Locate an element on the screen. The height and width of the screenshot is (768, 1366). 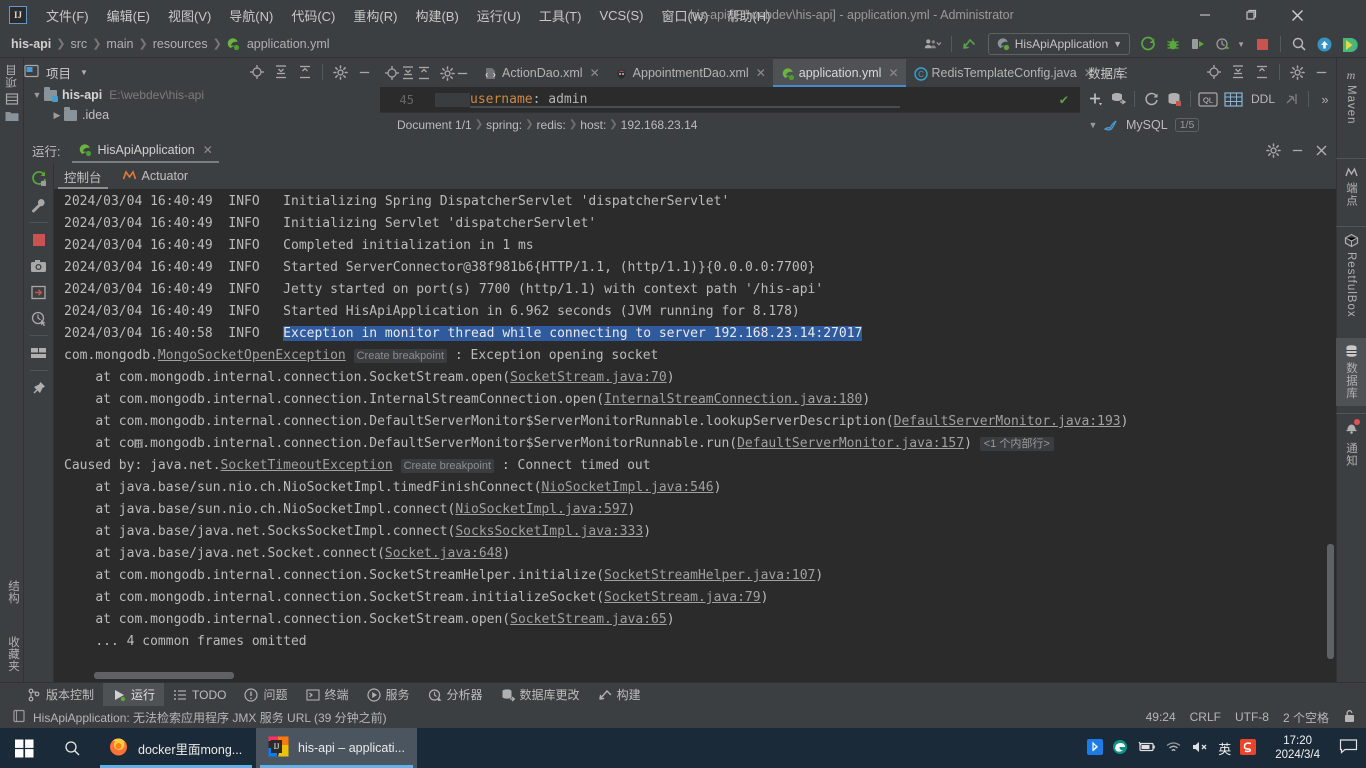
close-icon is located at coordinates (1321, 150).